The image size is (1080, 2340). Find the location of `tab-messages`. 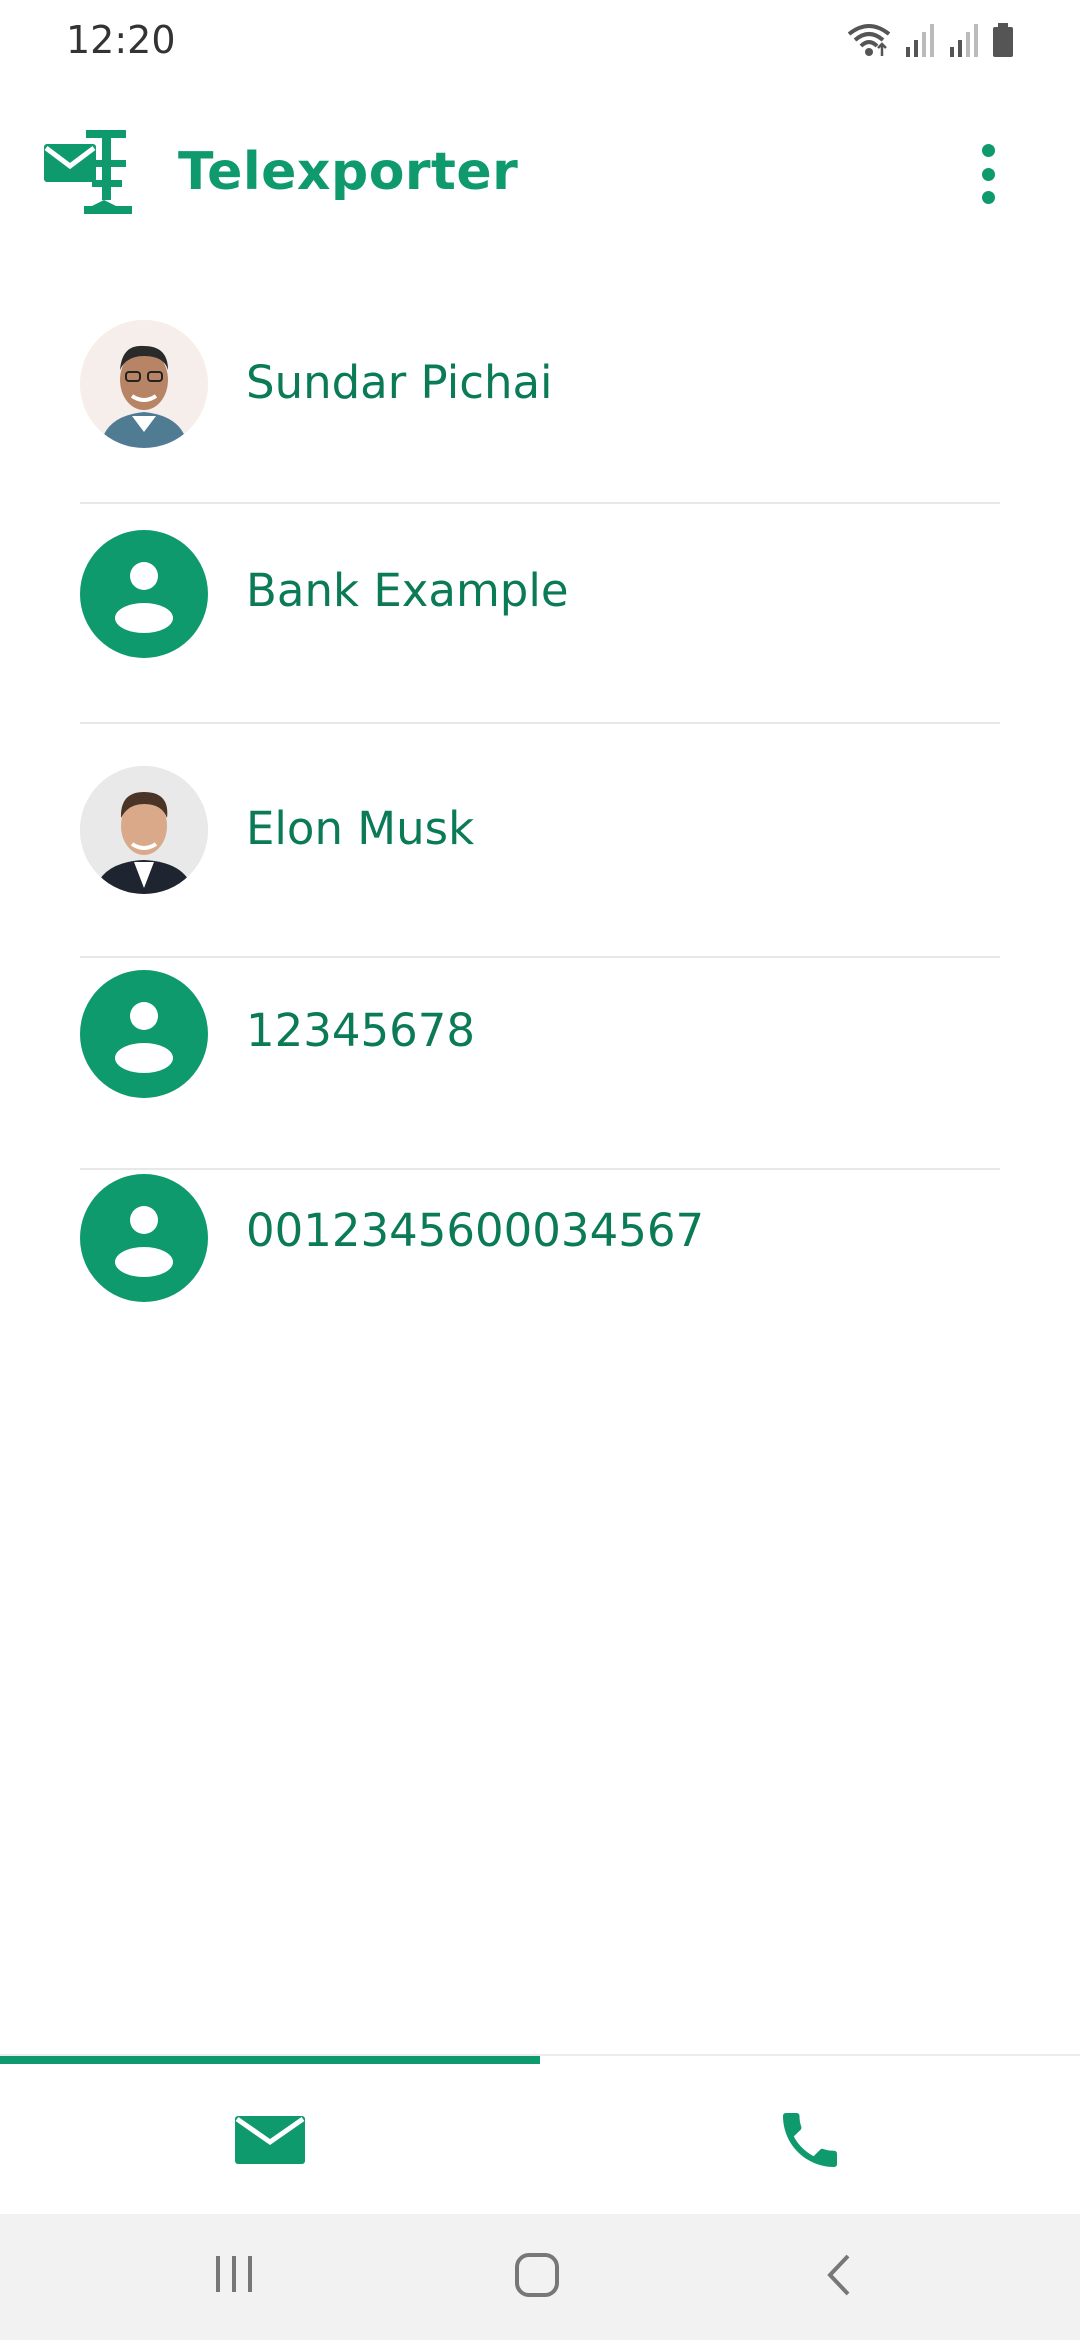

tab-messages is located at coordinates (270, 2140).